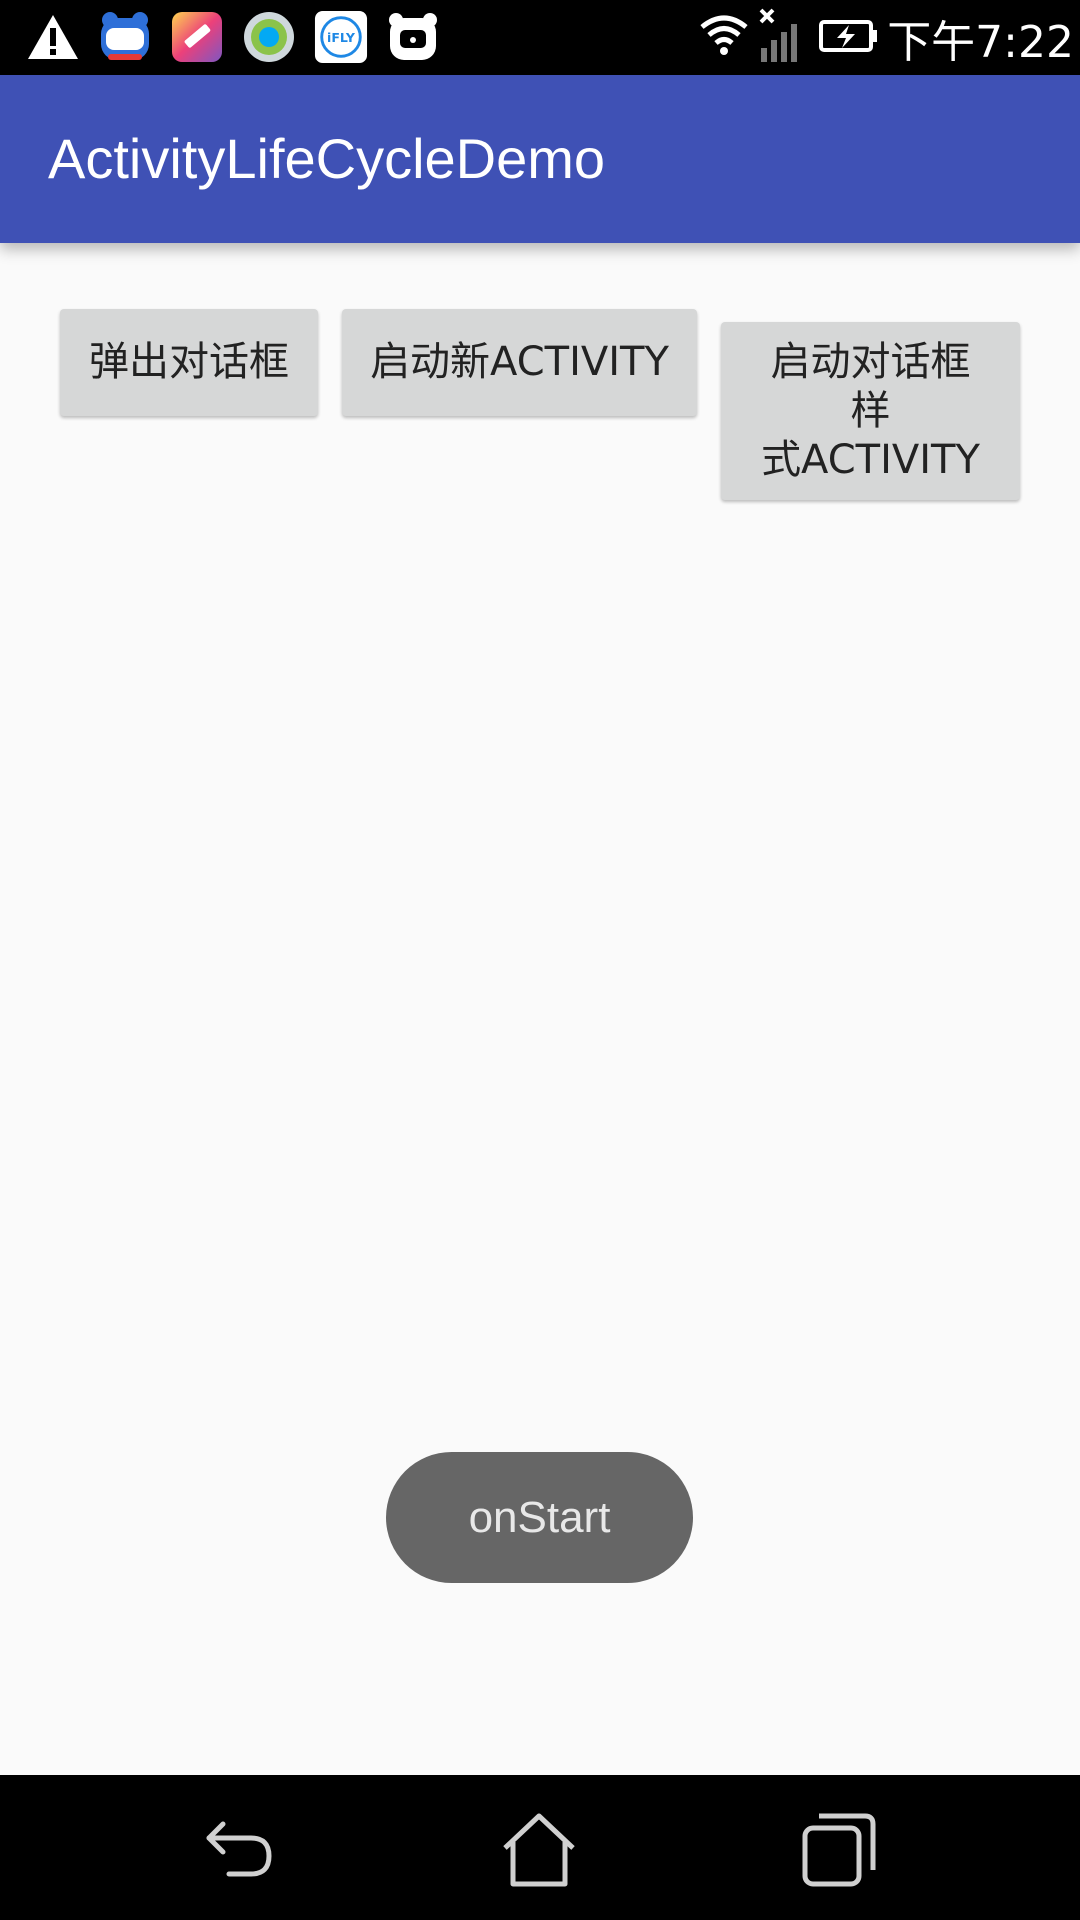 The height and width of the screenshot is (1920, 1080). I want to click on start-new-activity-button: 启动新ACTIVITY, so click(519, 362).